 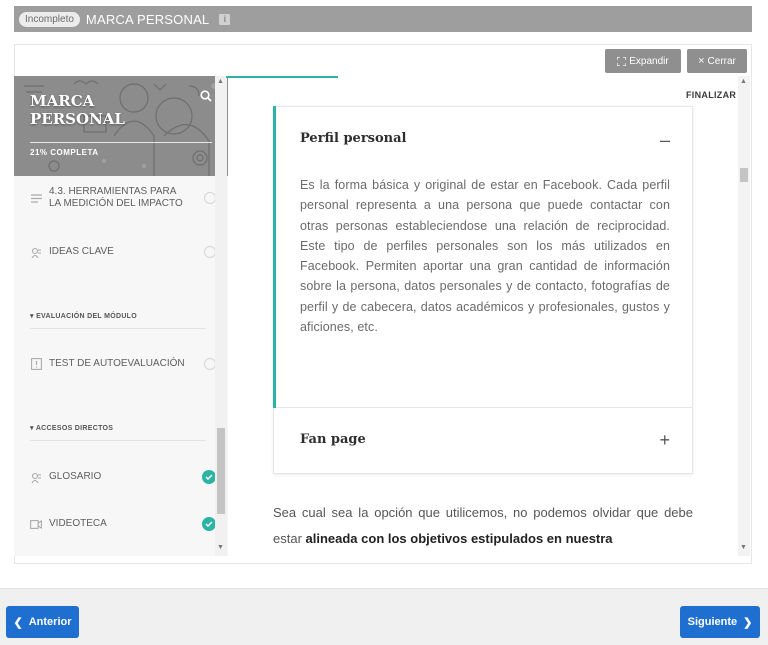 I want to click on expand-label: Expandir, so click(x=649, y=61).